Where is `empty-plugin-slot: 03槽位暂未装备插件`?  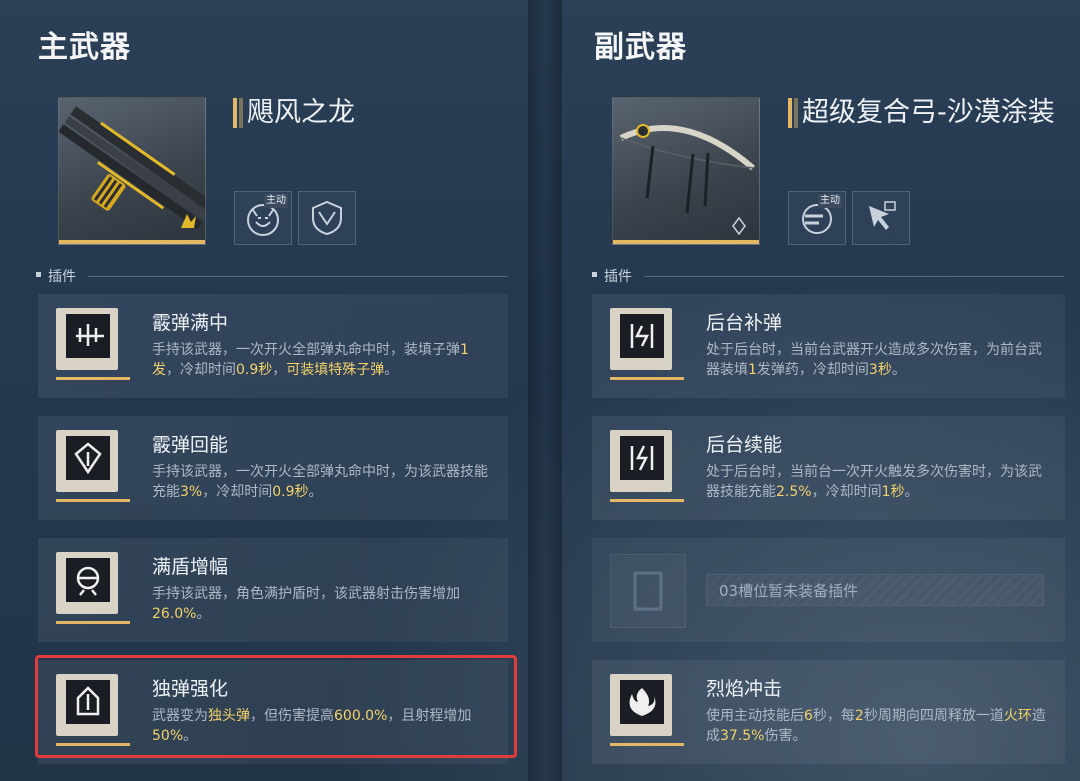 empty-plugin-slot: 03槽位暂未装备插件 is located at coordinates (828, 590).